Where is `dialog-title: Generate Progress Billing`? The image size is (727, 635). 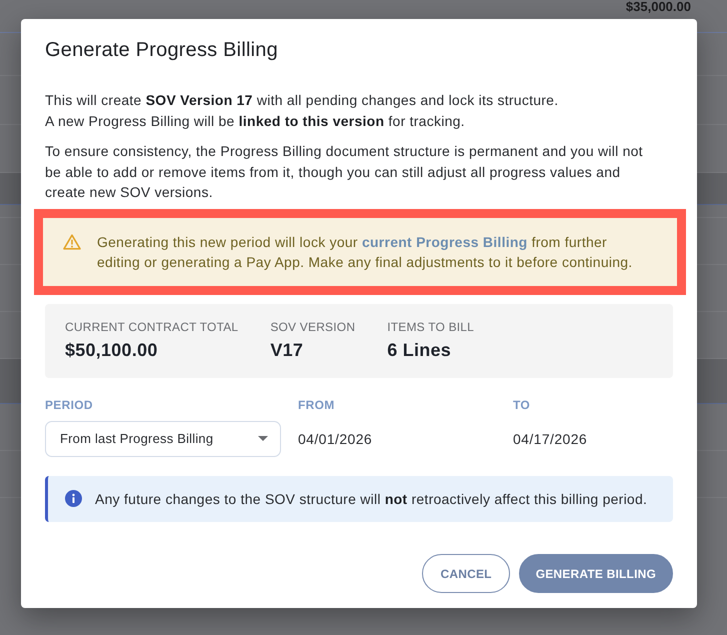 dialog-title: Generate Progress Billing is located at coordinates (162, 50).